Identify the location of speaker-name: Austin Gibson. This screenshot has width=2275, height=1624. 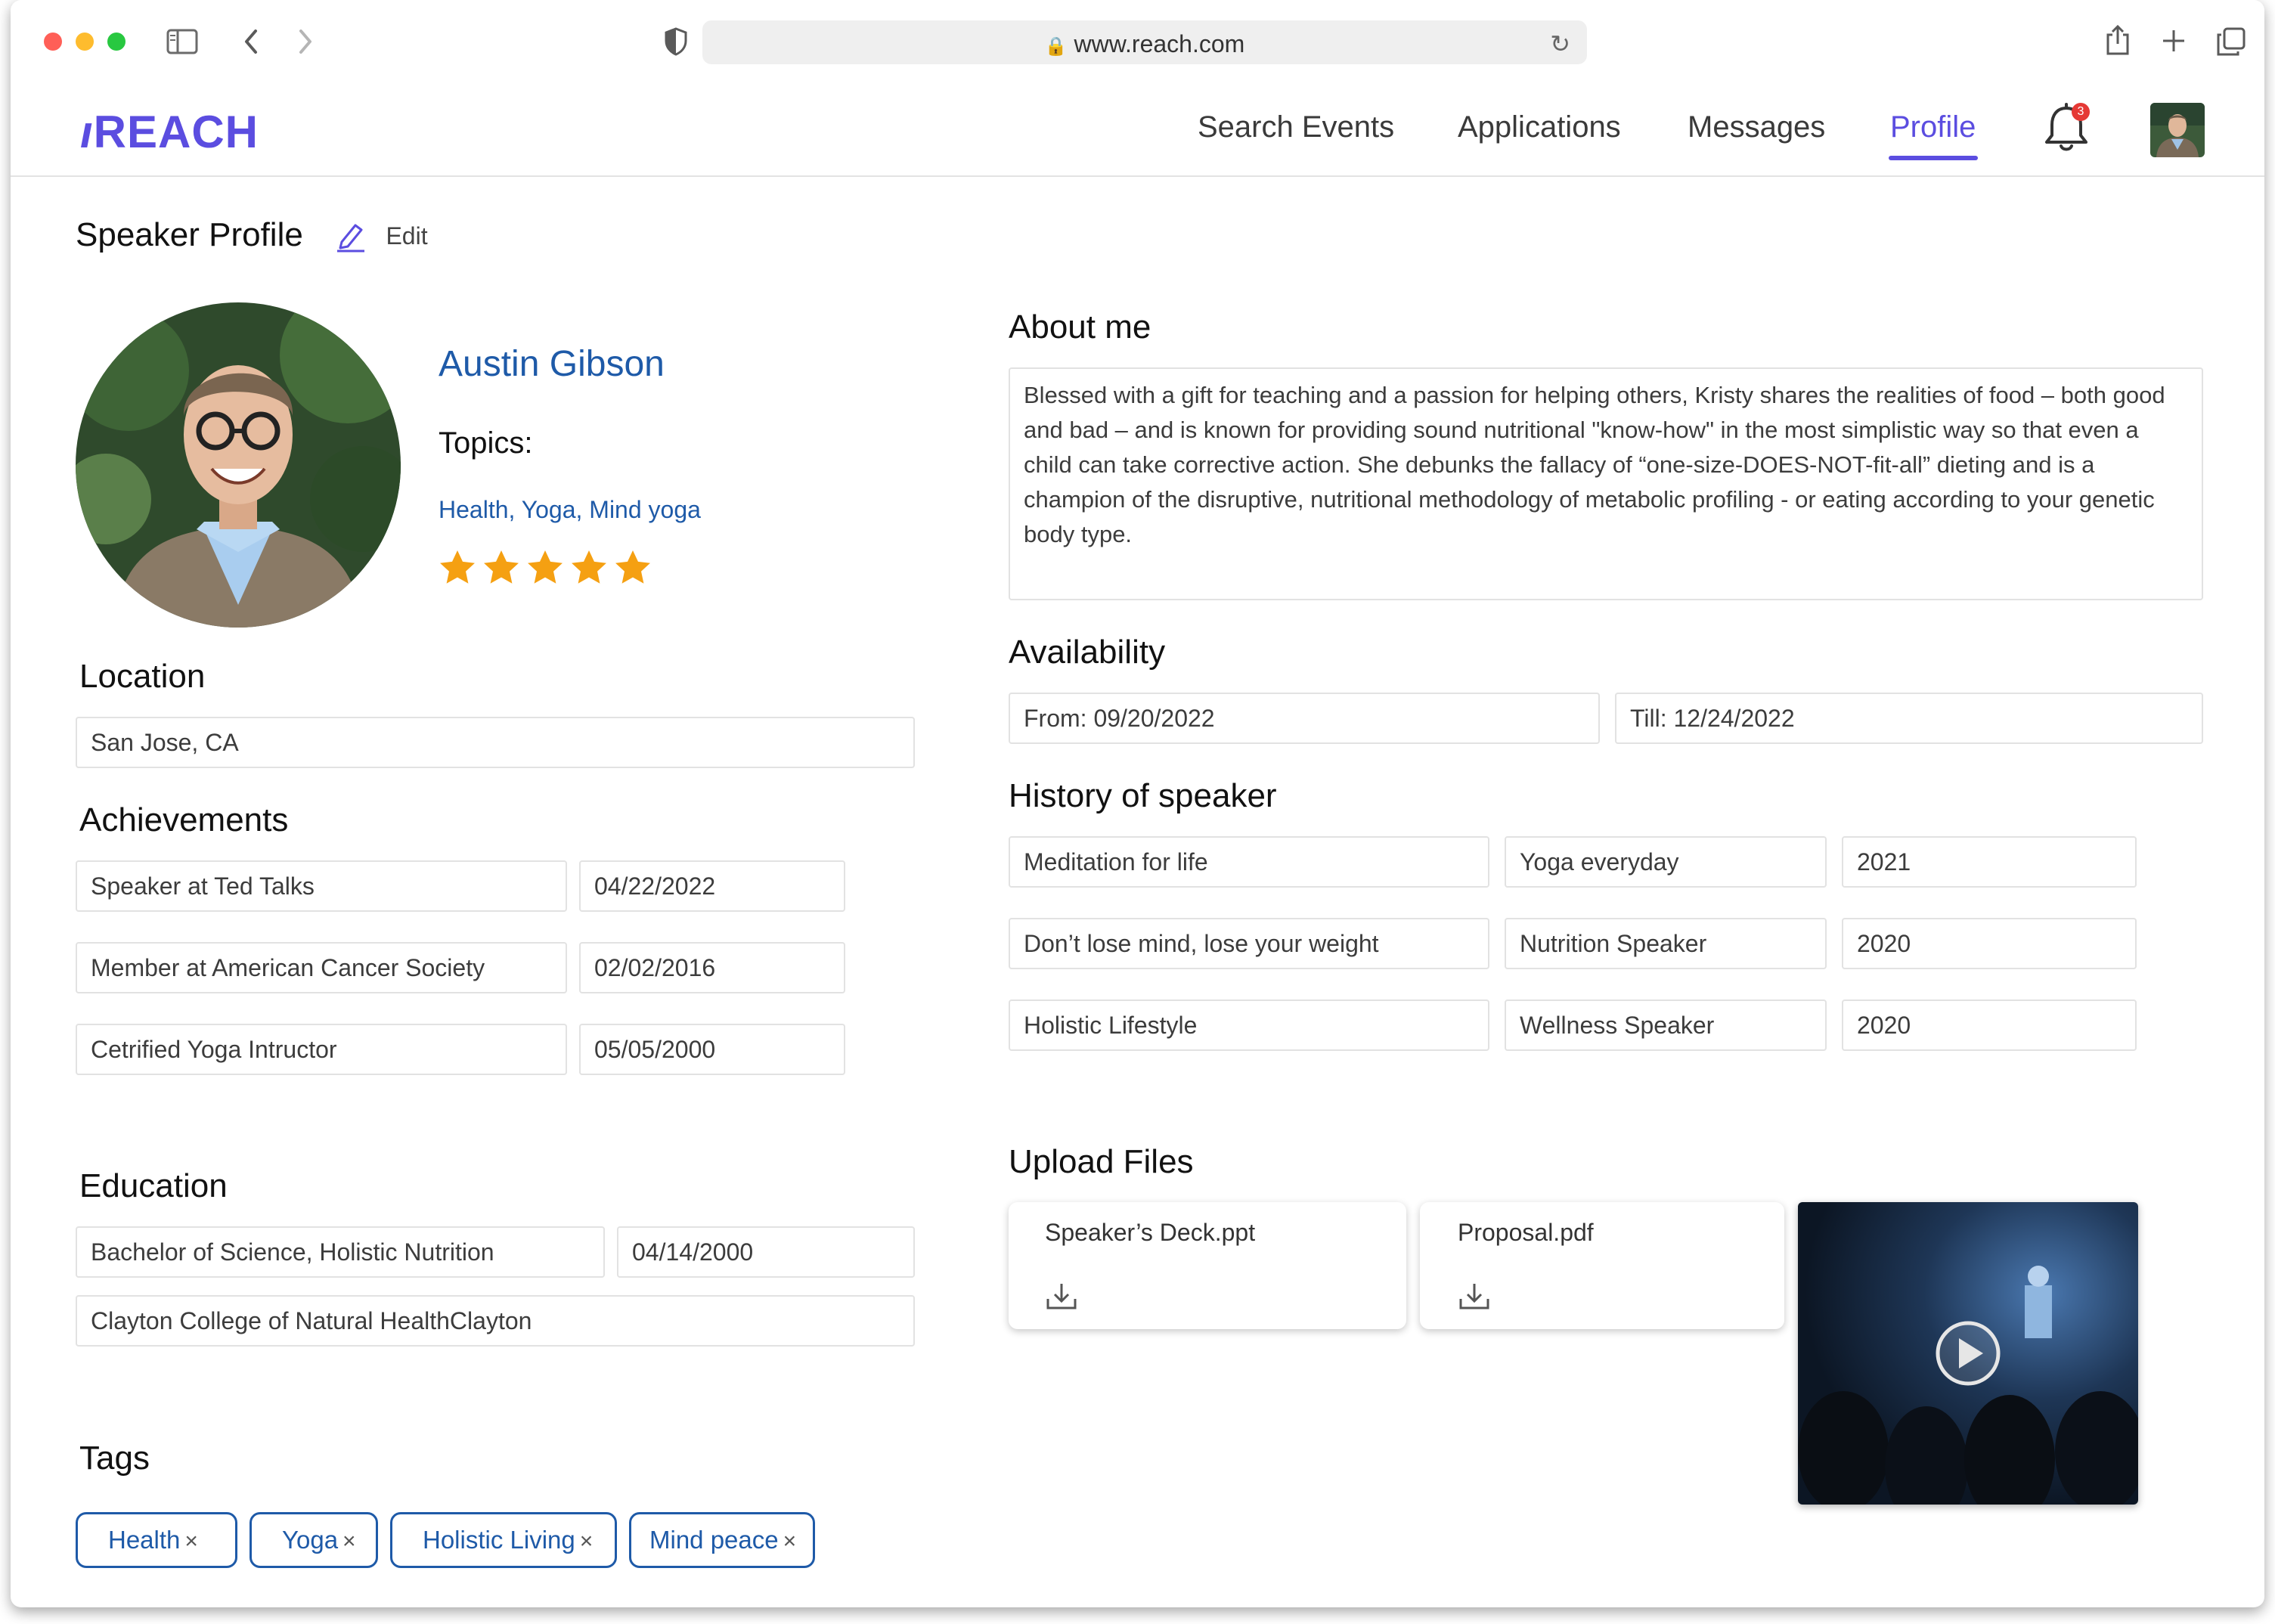
(552, 364).